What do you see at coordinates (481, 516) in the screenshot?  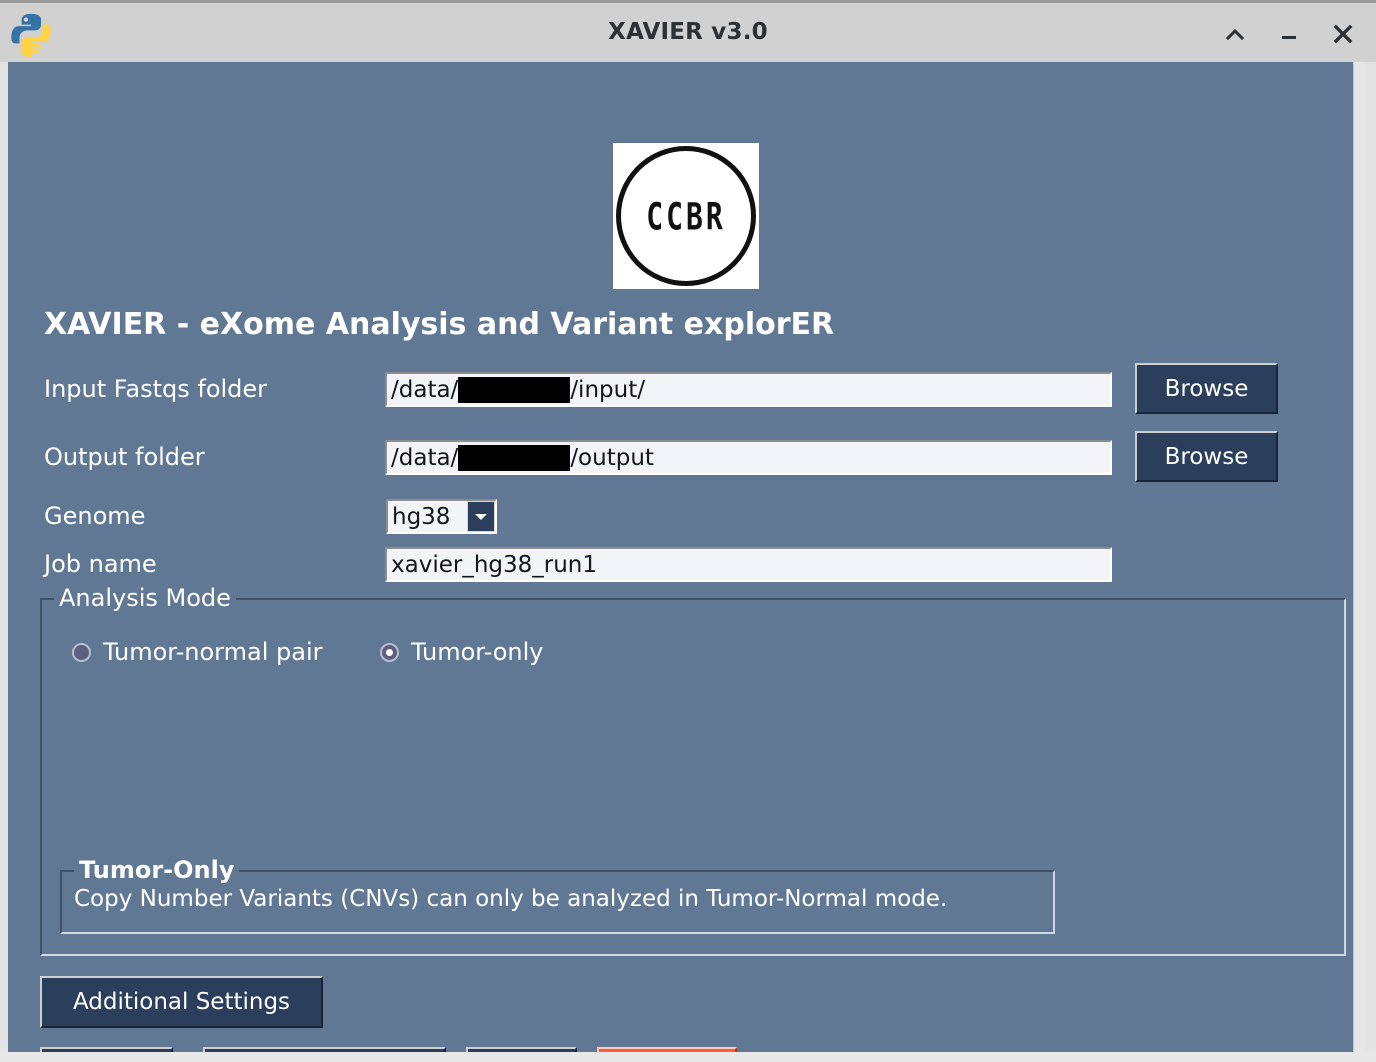 I see `chevron-down-icon` at bounding box center [481, 516].